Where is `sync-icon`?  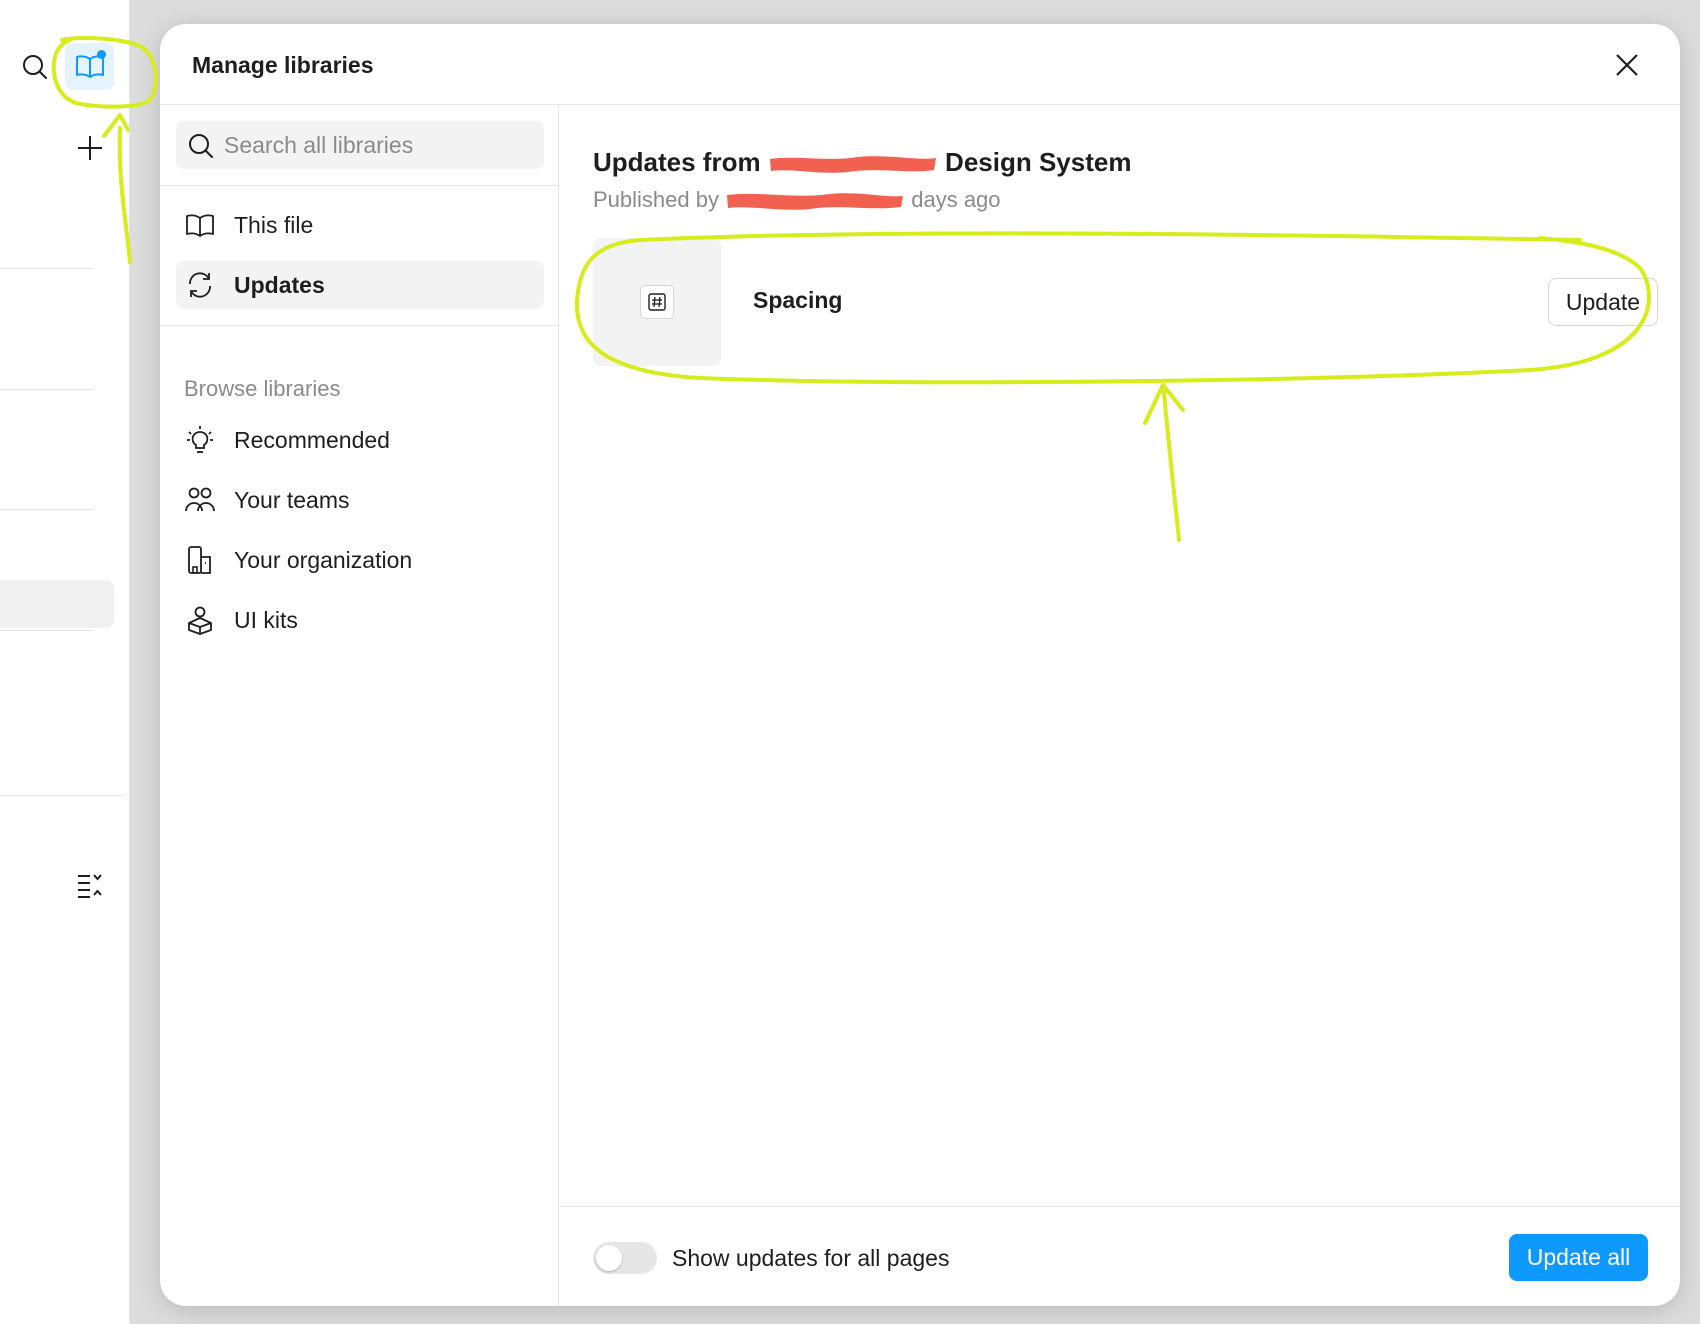 sync-icon is located at coordinates (200, 285).